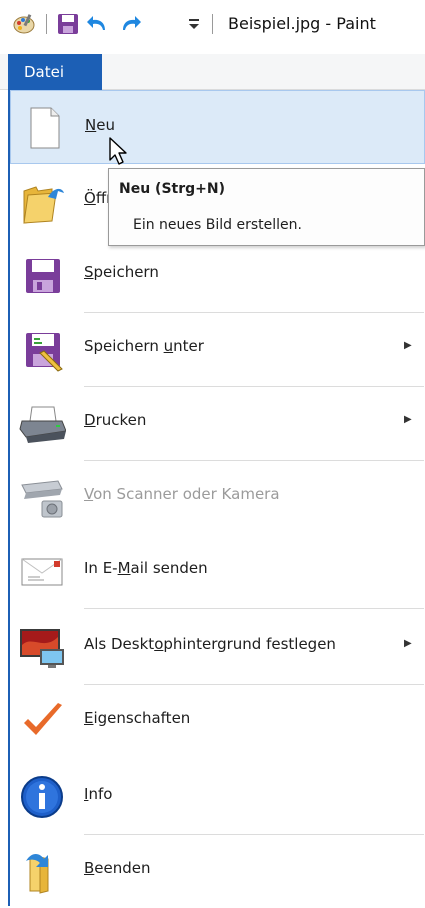  I want to click on window-title: Beispiel.jpg - Paint, so click(302, 23).